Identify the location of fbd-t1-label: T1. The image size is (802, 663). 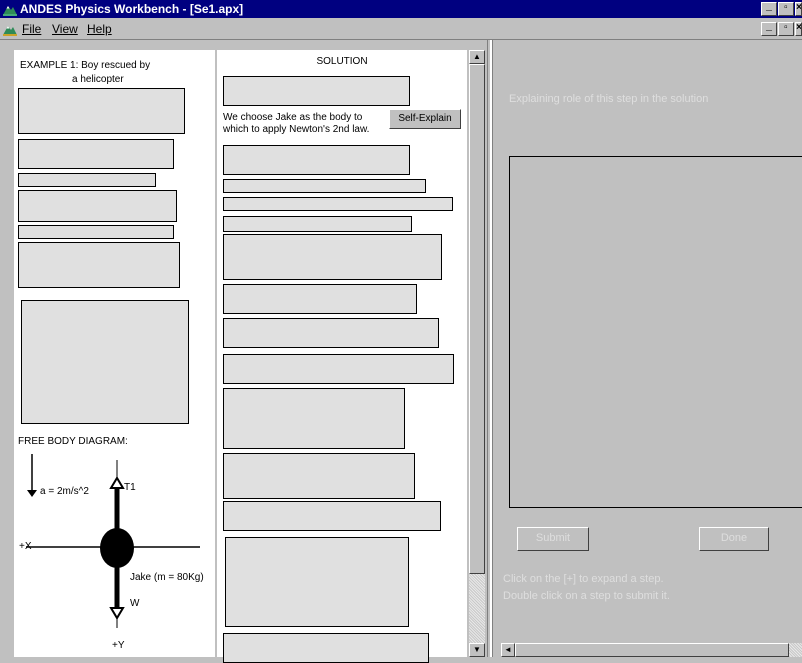
(130, 487).